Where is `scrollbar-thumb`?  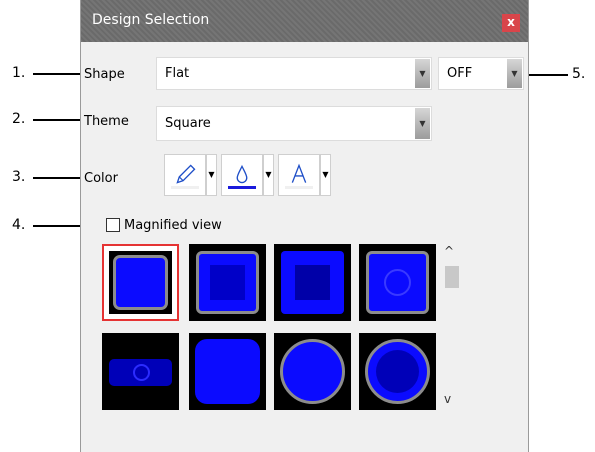 scrollbar-thumb is located at coordinates (452, 277).